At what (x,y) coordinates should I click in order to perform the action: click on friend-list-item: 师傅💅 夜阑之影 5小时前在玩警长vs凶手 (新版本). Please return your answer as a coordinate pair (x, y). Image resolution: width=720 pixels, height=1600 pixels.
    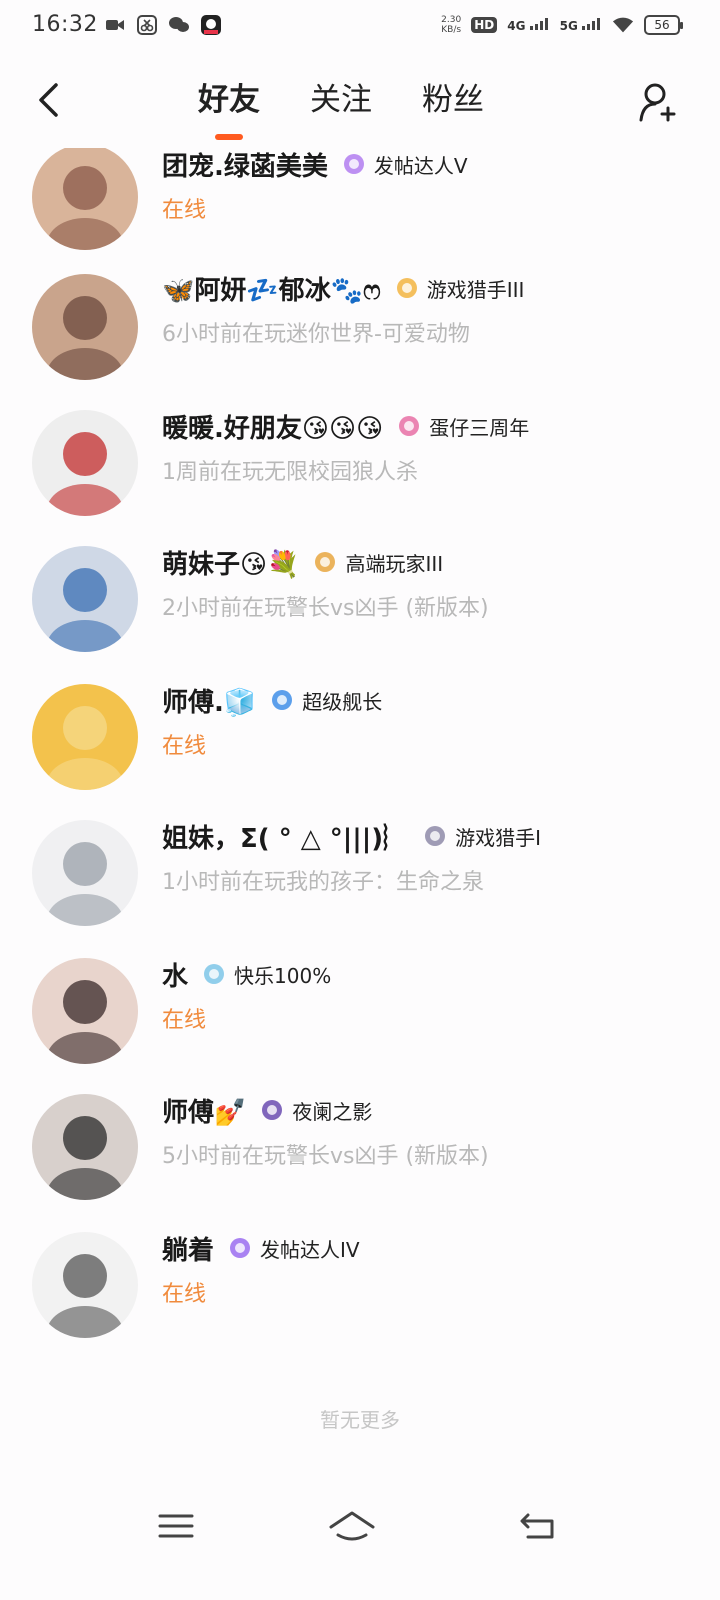
    Looking at the image, I should click on (360, 1152).